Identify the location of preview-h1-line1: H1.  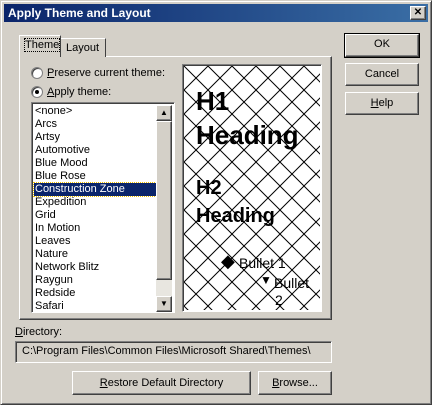
(213, 101).